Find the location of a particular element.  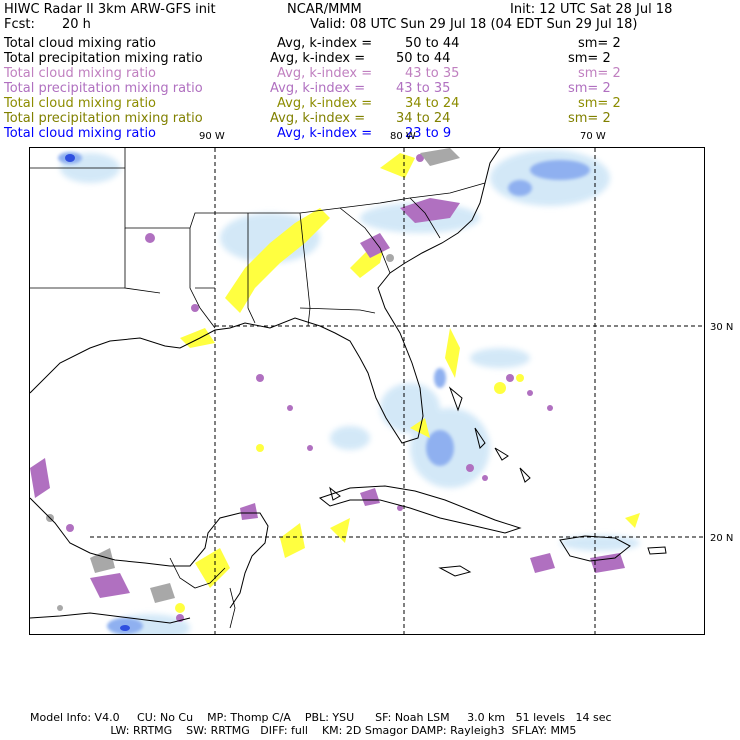

lat-label-30n: 30 N is located at coordinates (722, 327).